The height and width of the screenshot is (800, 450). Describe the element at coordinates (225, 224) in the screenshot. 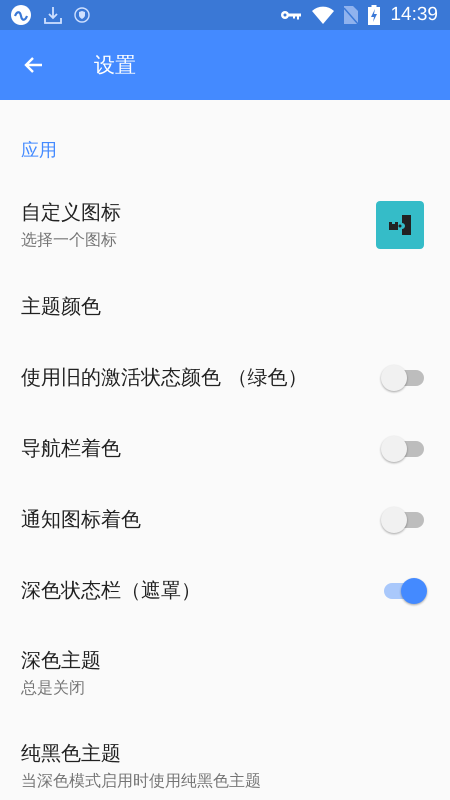

I see `settings-item: 自定义图标 选择一个图标` at that location.